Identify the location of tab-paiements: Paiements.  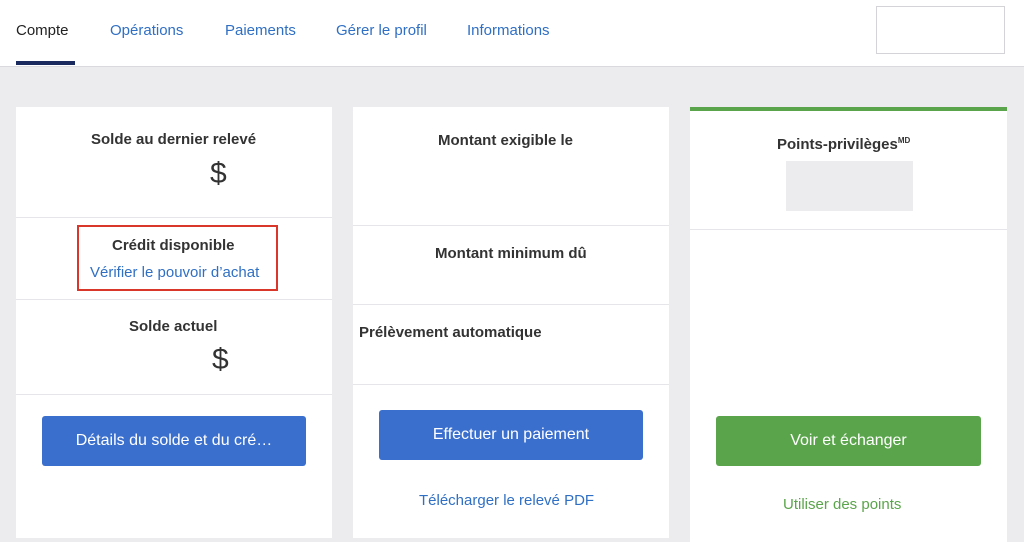
(260, 30).